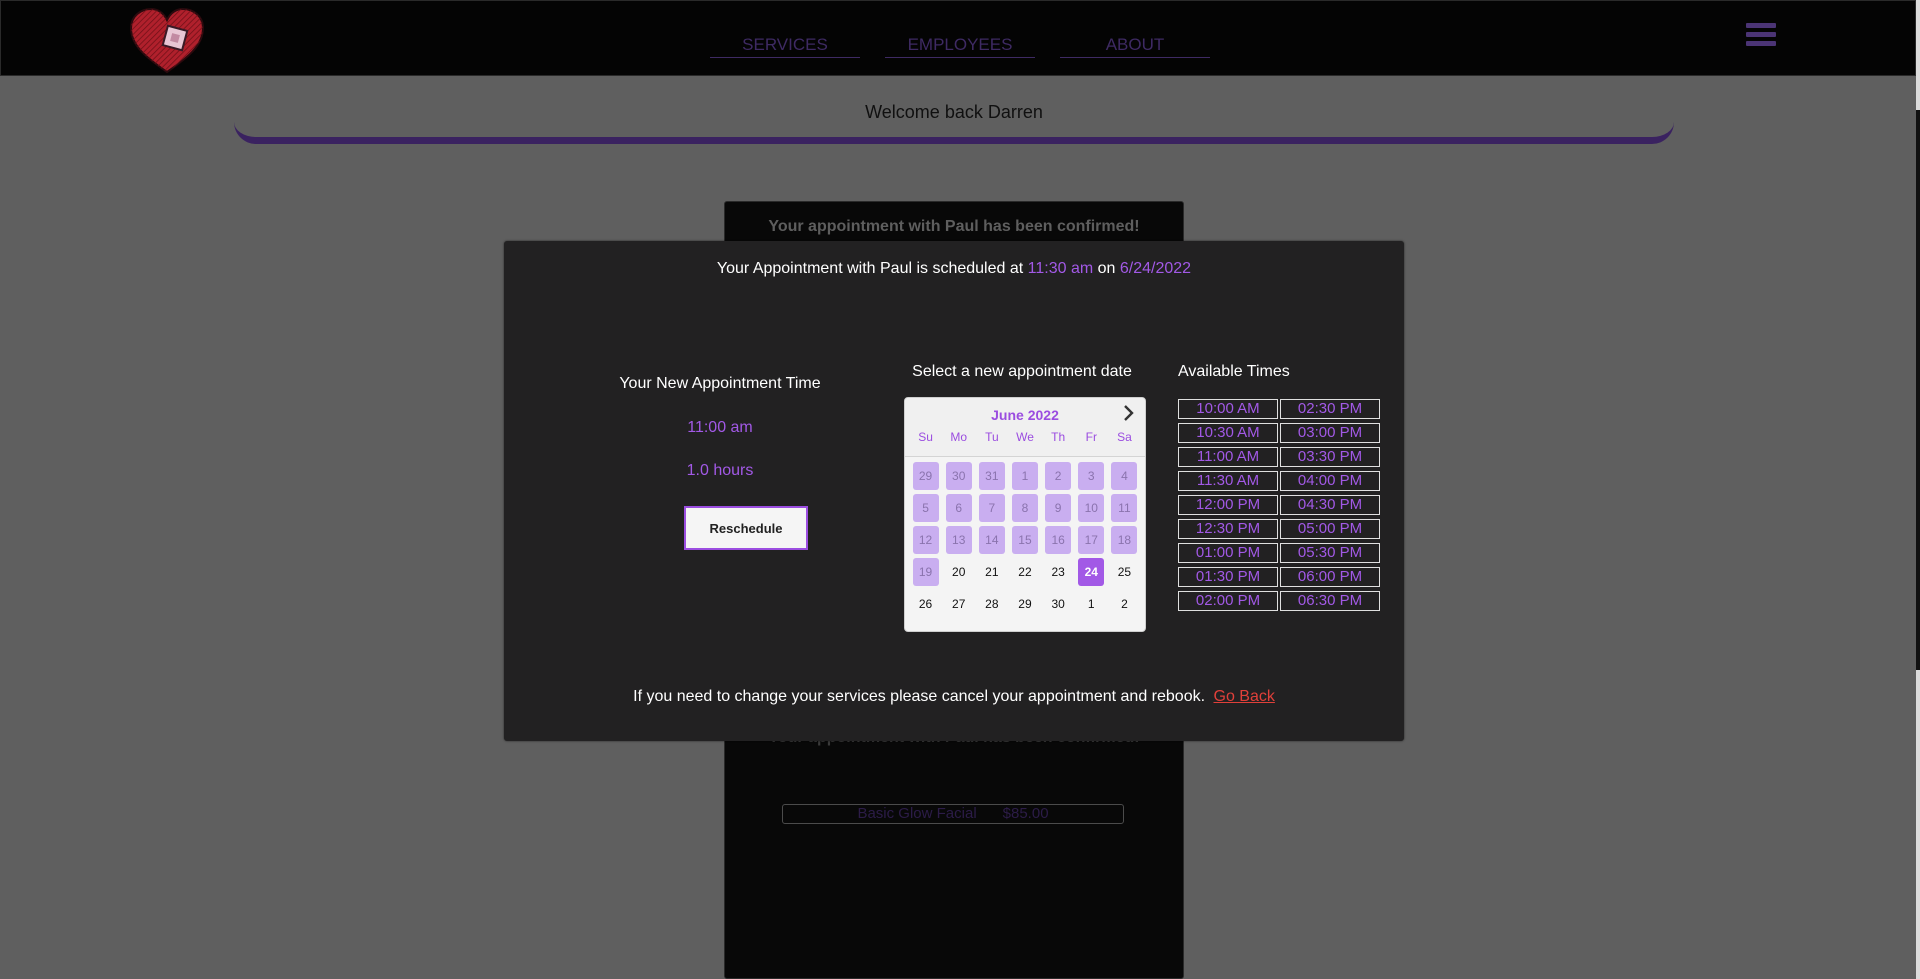  Describe the element at coordinates (991, 508) in the screenshot. I see `calendar-day: 7` at that location.